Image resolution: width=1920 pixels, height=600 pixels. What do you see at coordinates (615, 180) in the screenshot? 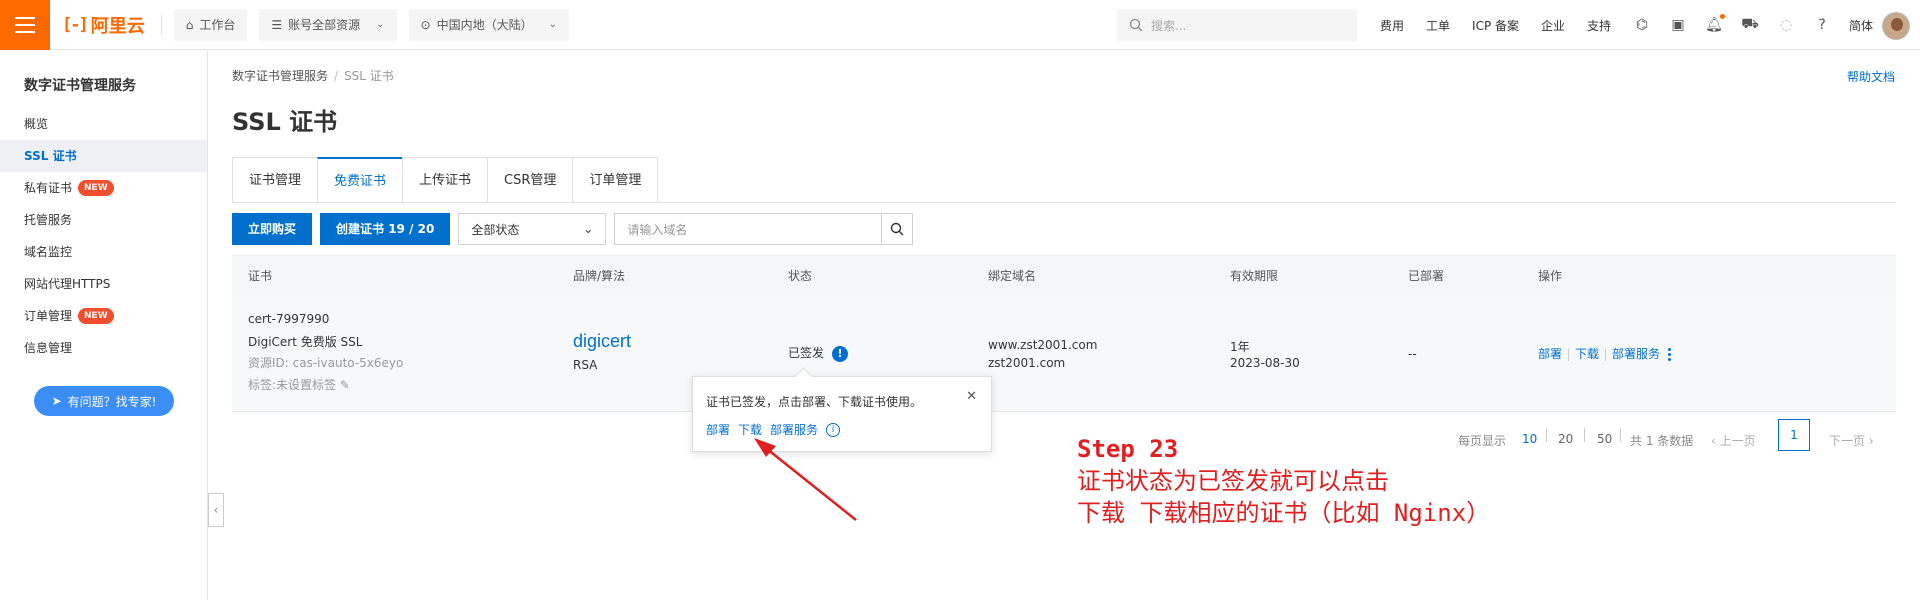
I see `tab-order-management: 订单管理` at bounding box center [615, 180].